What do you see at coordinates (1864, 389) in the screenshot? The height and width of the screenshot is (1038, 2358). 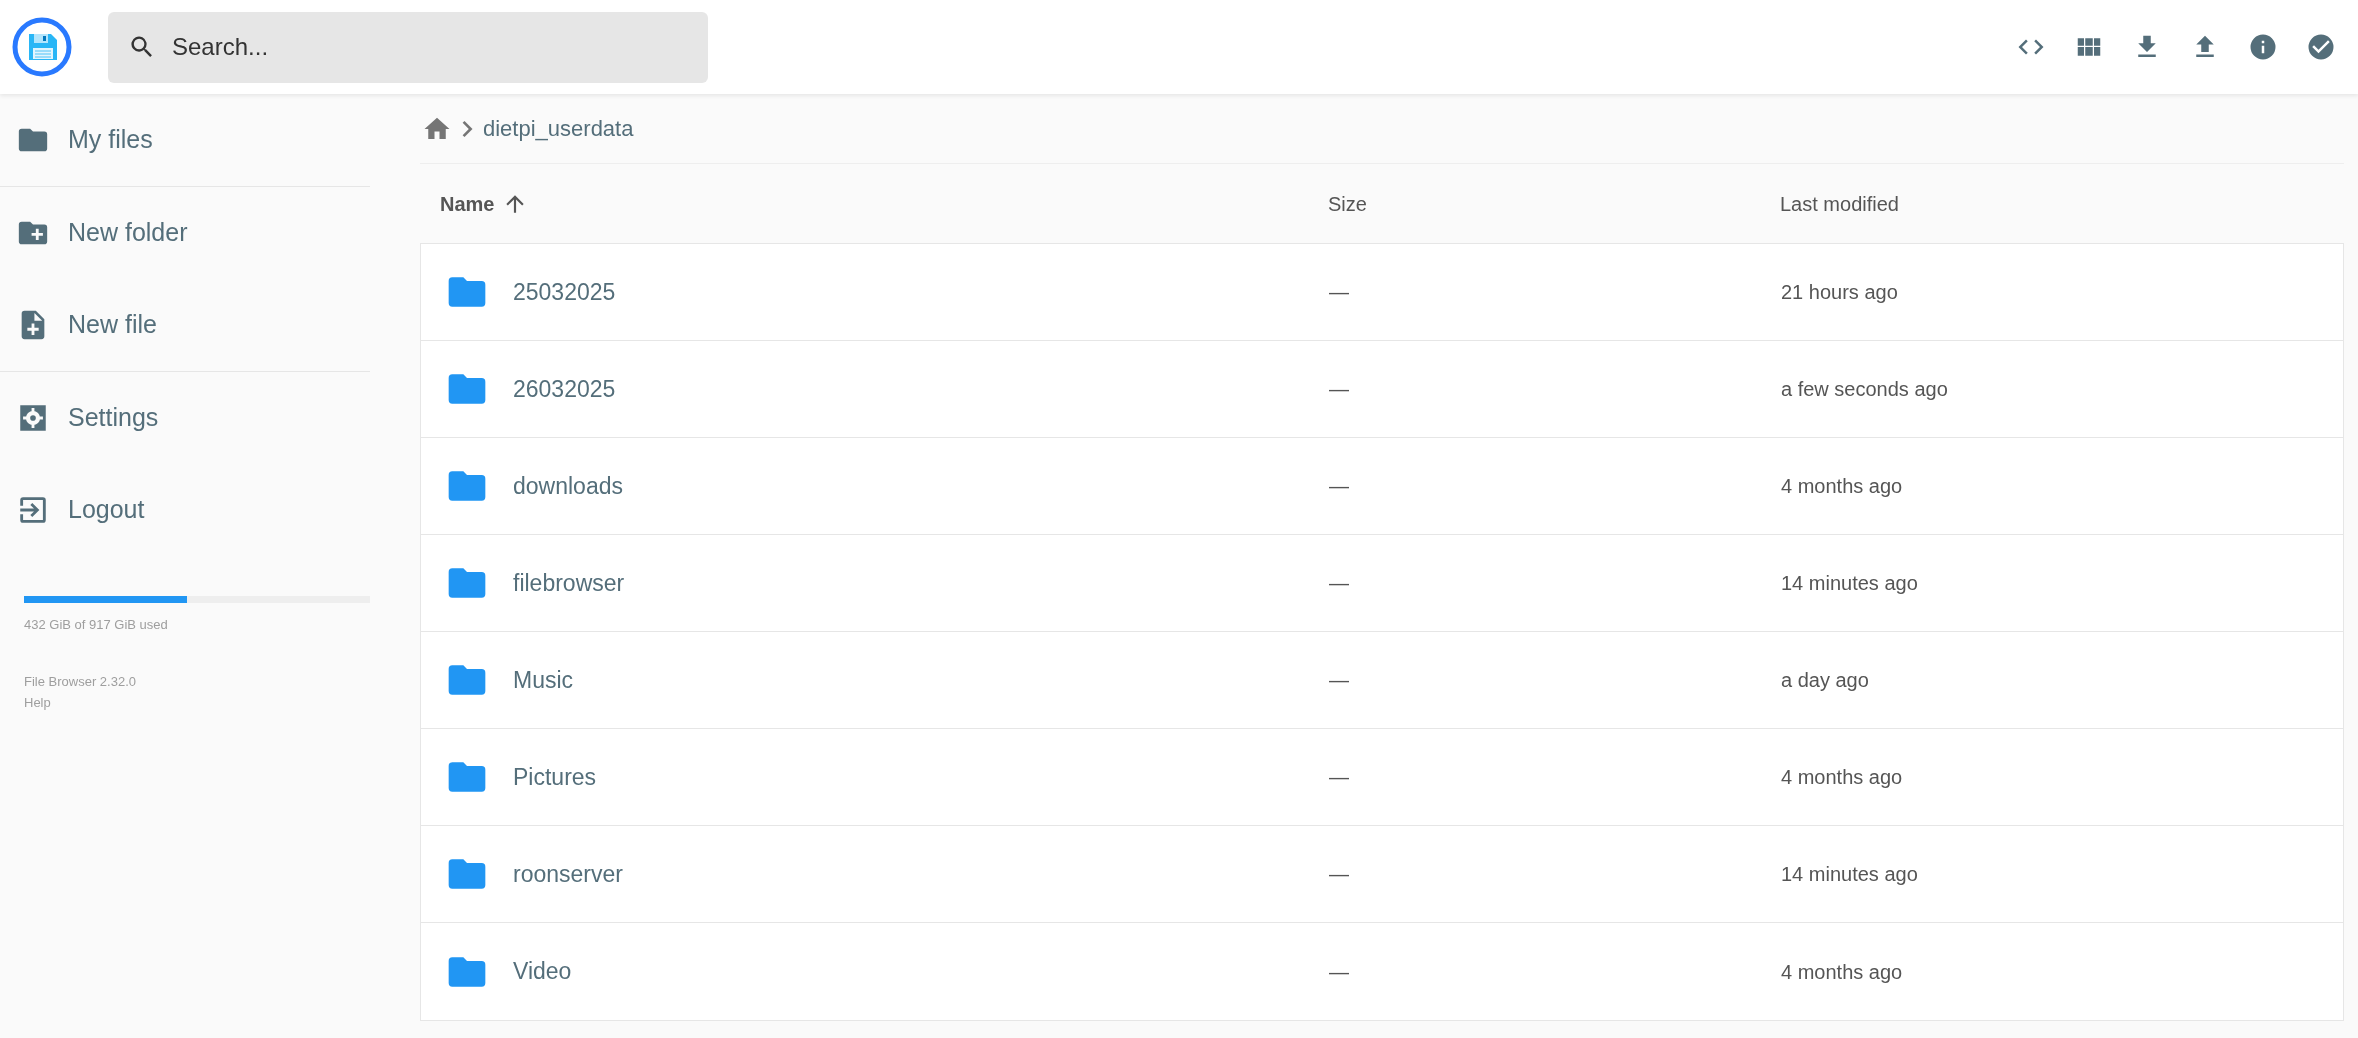 I see `modified-time: a few seconds ago` at bounding box center [1864, 389].